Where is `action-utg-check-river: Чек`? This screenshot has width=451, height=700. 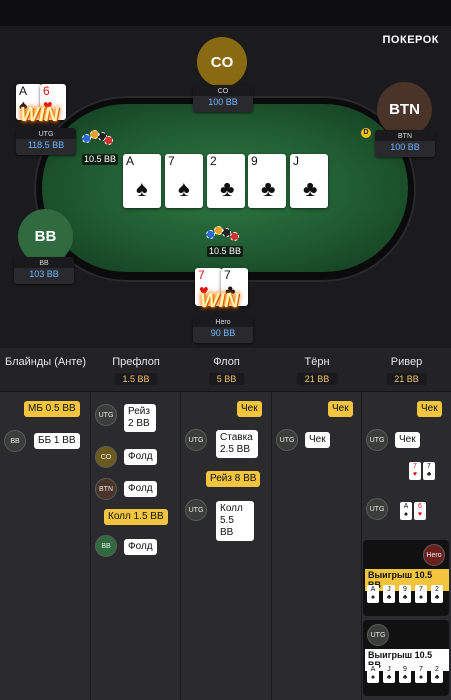 action-utg-check-river: Чек is located at coordinates (407, 440).